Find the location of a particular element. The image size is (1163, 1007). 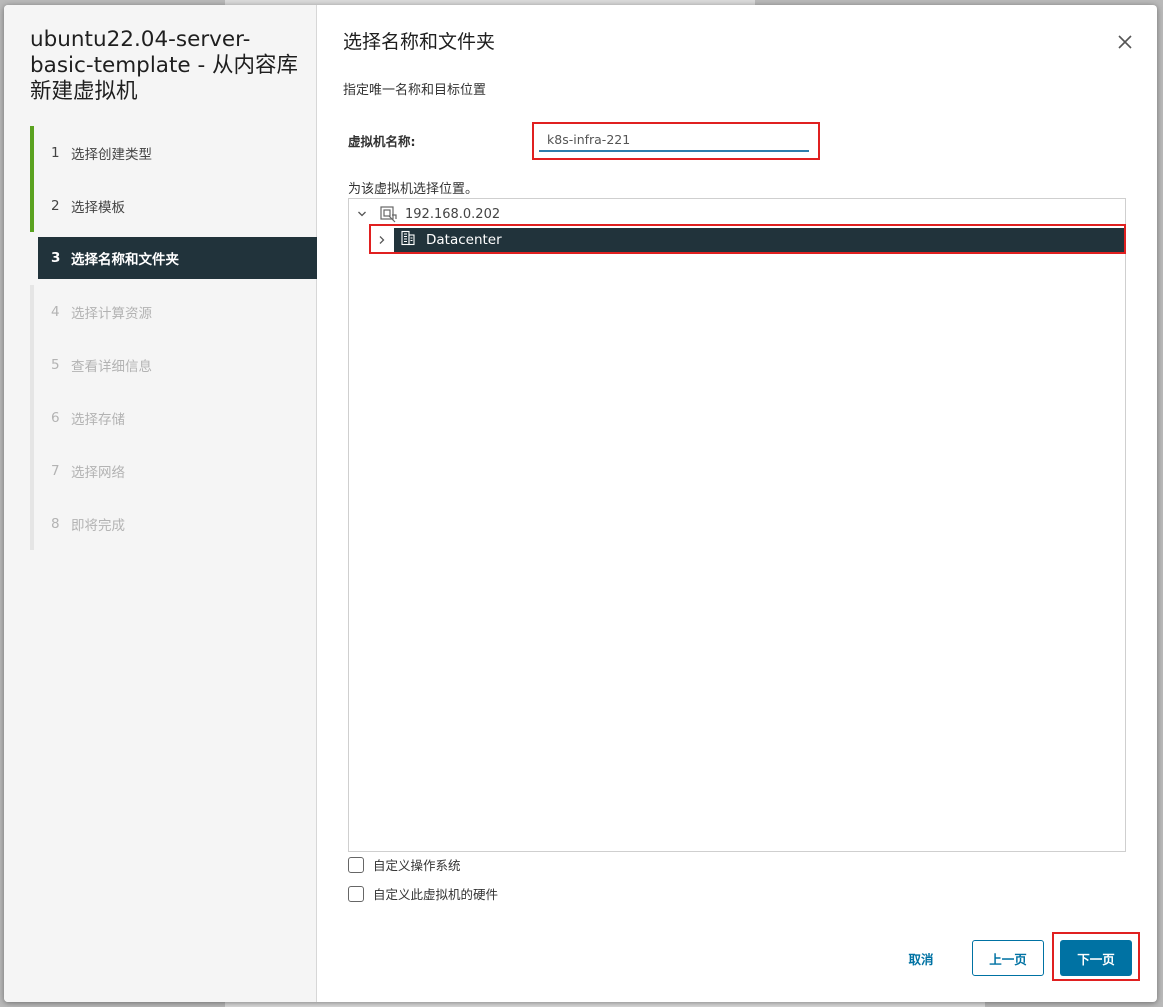

tree-node-label: Datacenter is located at coordinates (464, 240).